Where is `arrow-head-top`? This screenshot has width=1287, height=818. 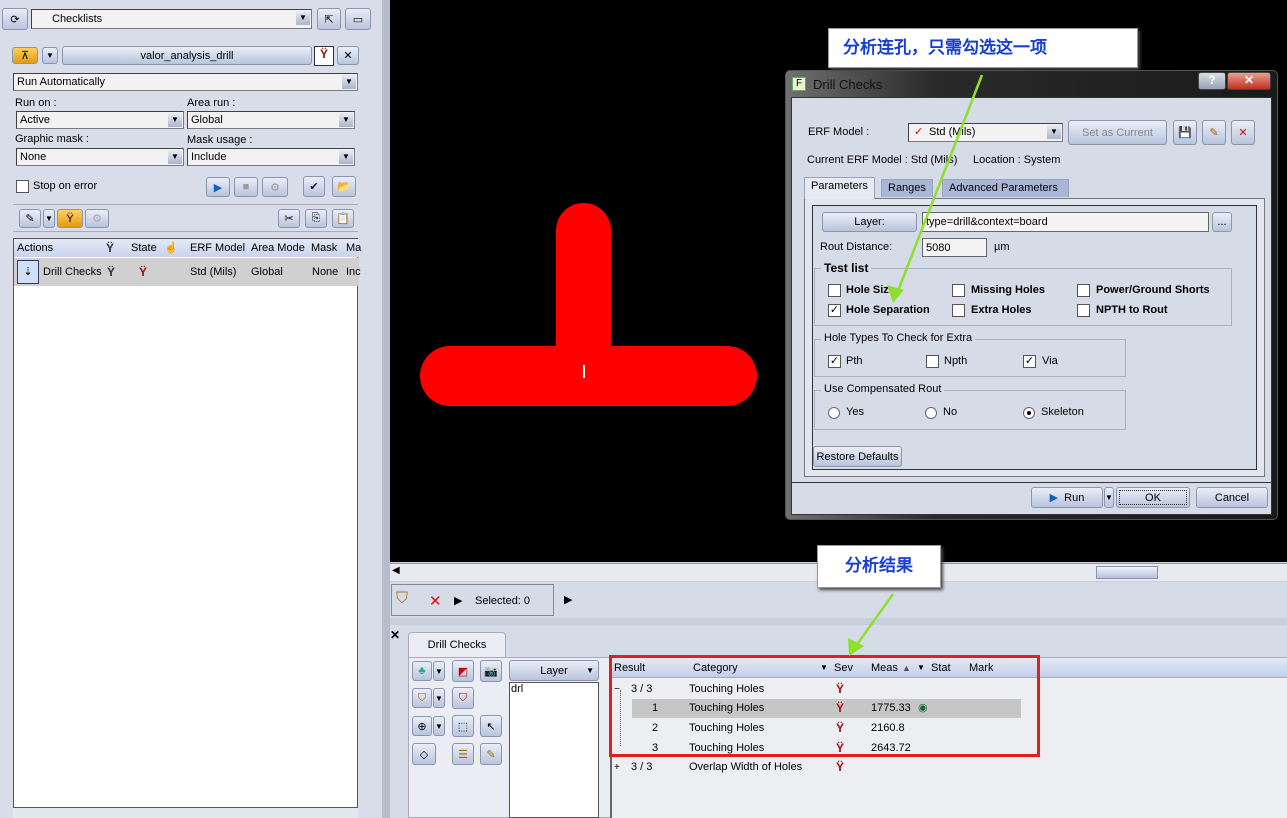
arrow-head-top is located at coordinates (895, 294).